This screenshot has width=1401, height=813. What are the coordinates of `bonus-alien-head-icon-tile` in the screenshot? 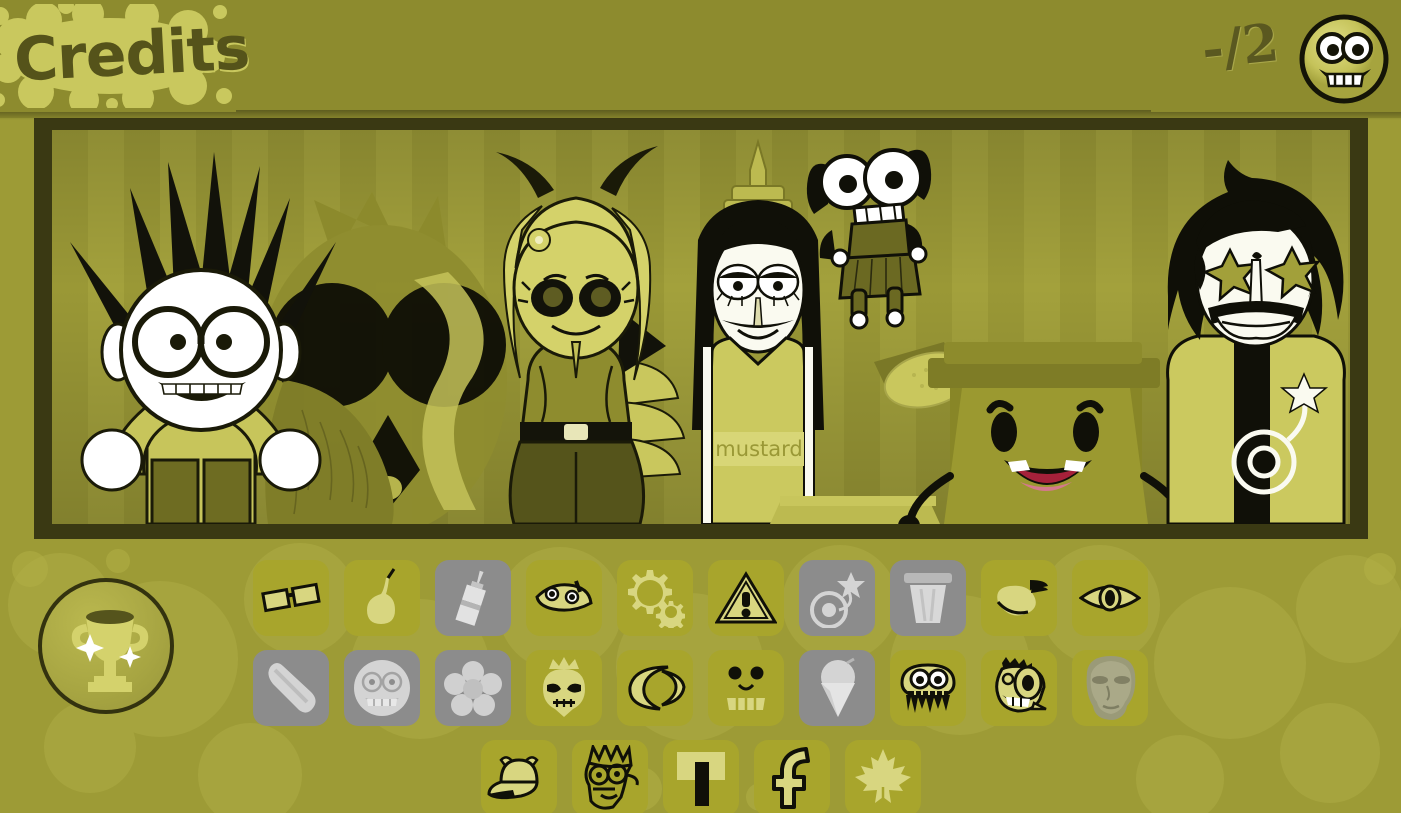 It's located at (1110, 688).